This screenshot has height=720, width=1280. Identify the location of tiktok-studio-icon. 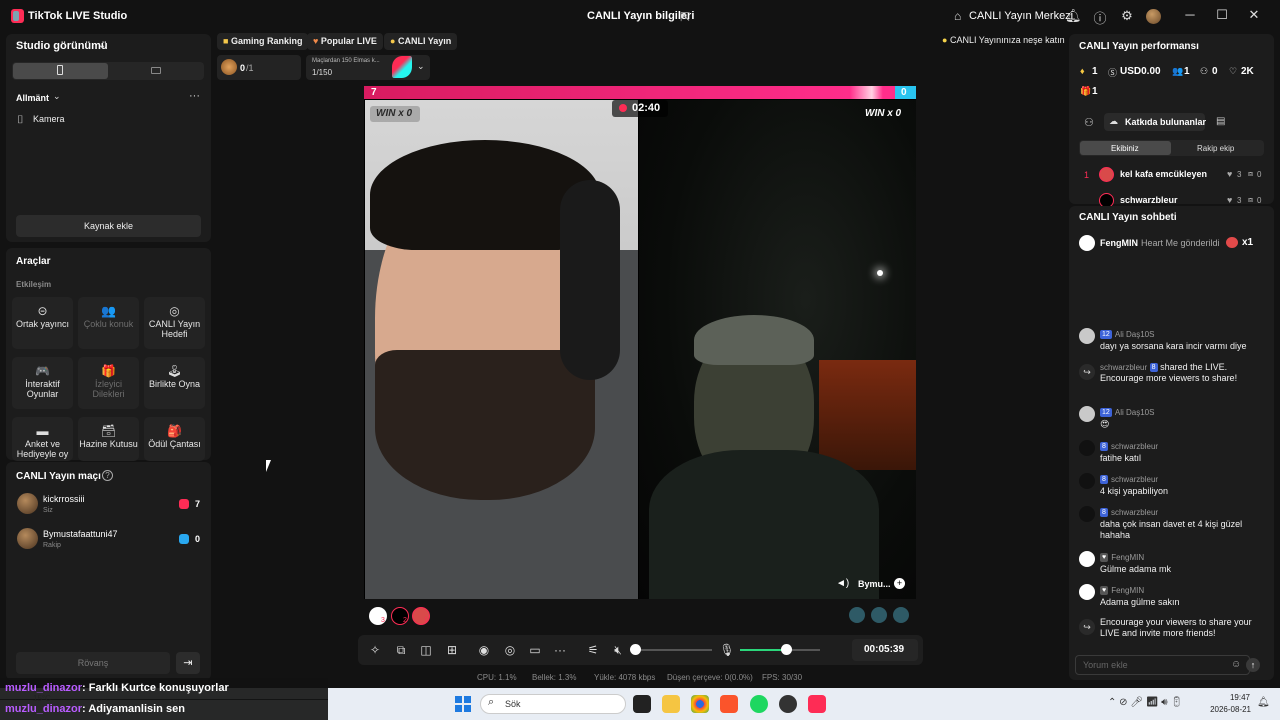
(817, 704).